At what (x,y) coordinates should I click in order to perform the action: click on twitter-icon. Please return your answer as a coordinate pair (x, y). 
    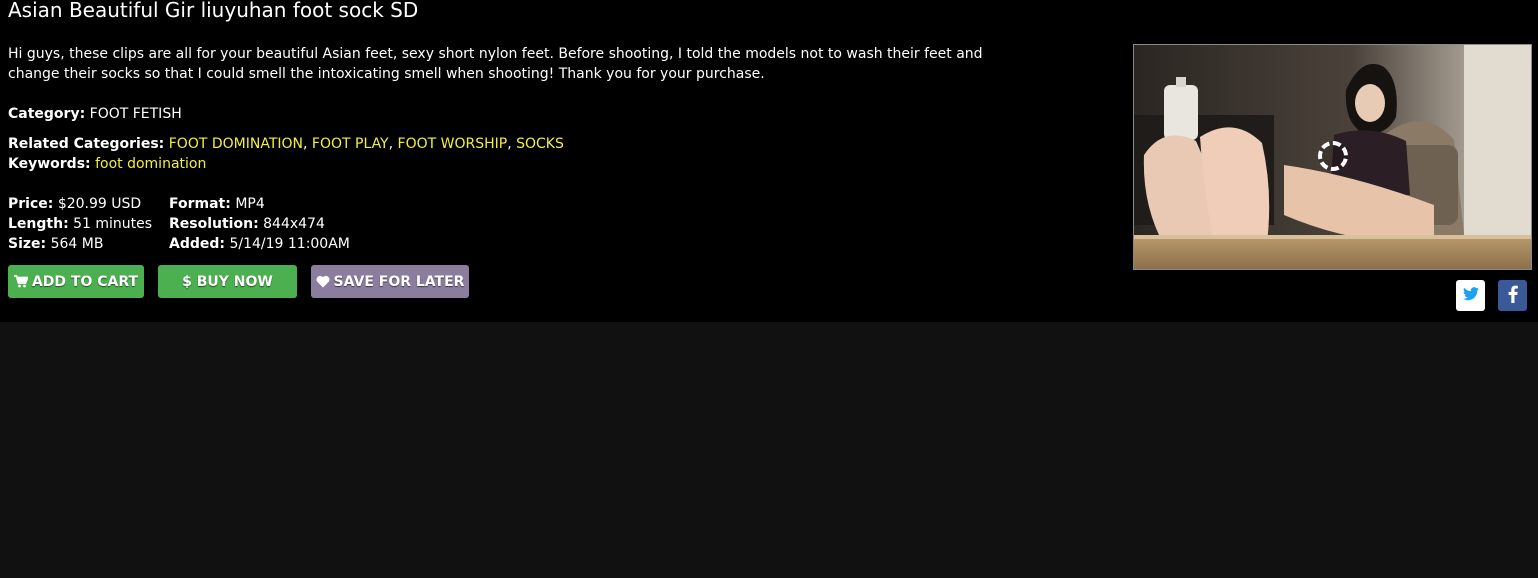
    Looking at the image, I should click on (1470, 295).